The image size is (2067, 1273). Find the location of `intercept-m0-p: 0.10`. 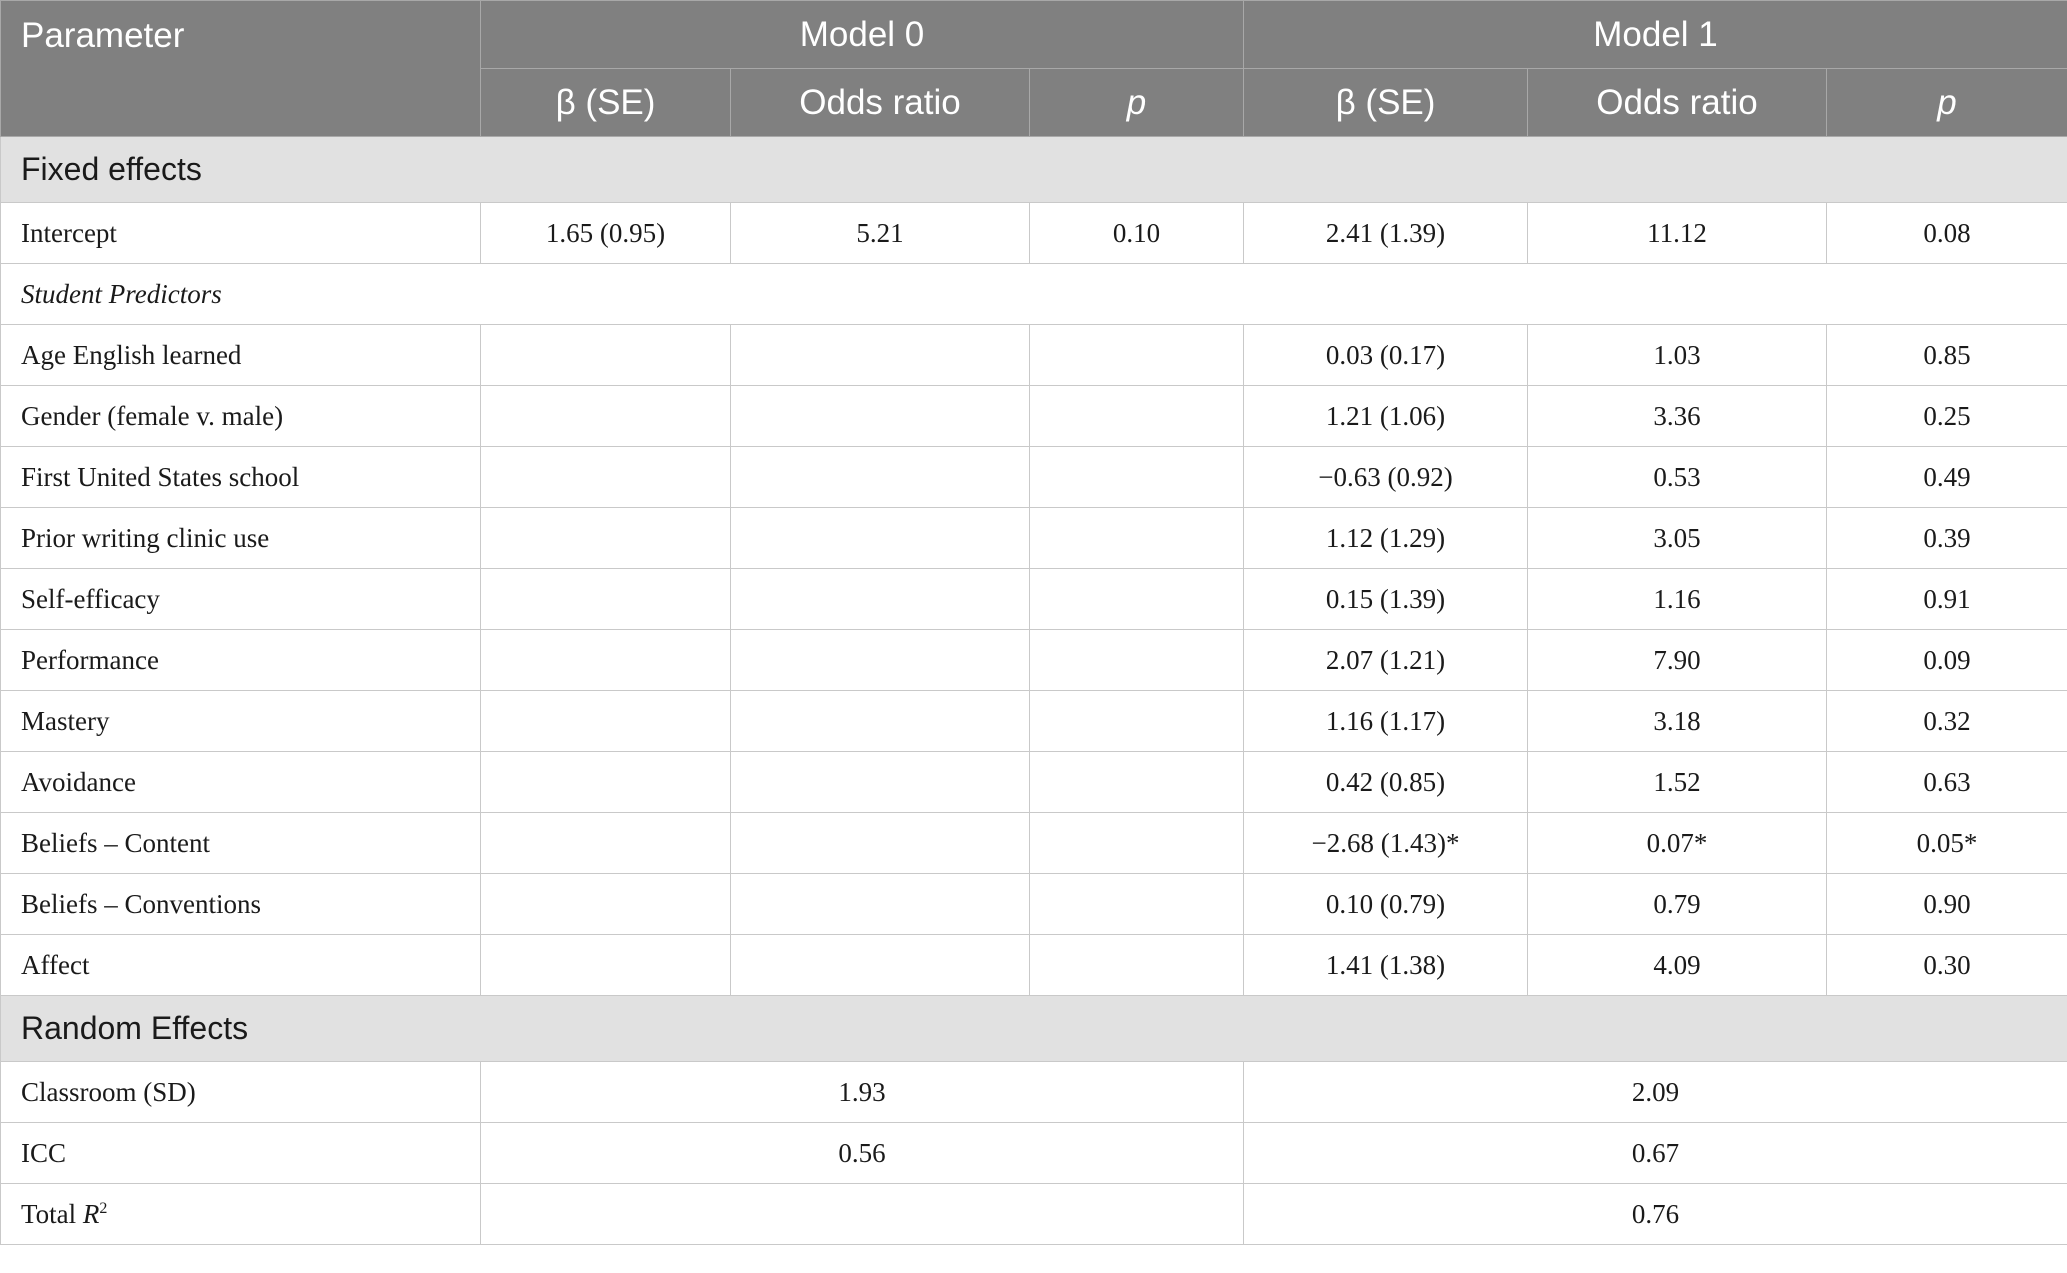

intercept-m0-p: 0.10 is located at coordinates (1136, 233).